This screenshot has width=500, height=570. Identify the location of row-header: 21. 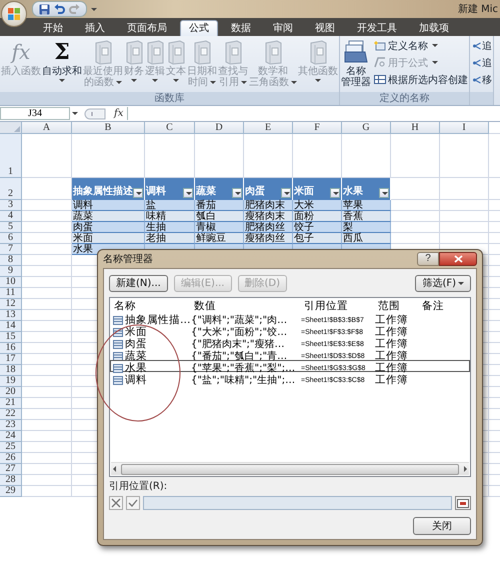
(11, 403).